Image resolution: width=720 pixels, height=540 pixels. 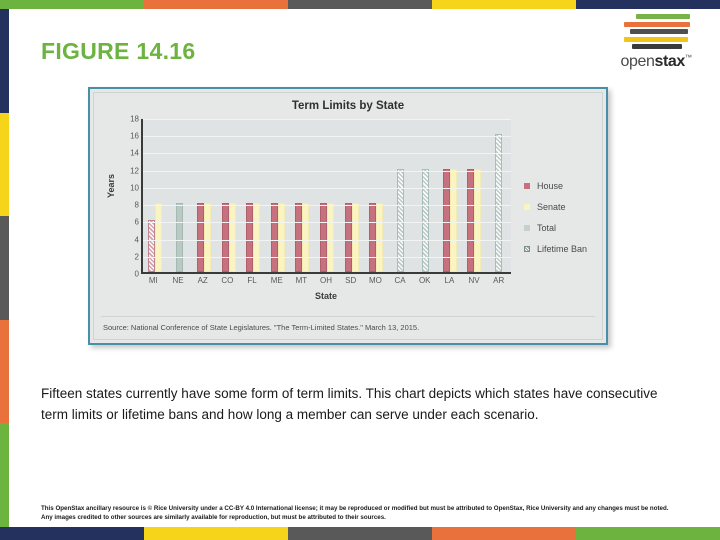 What do you see at coordinates (373, 237) in the screenshot?
I see `bar-mo-house` at bounding box center [373, 237].